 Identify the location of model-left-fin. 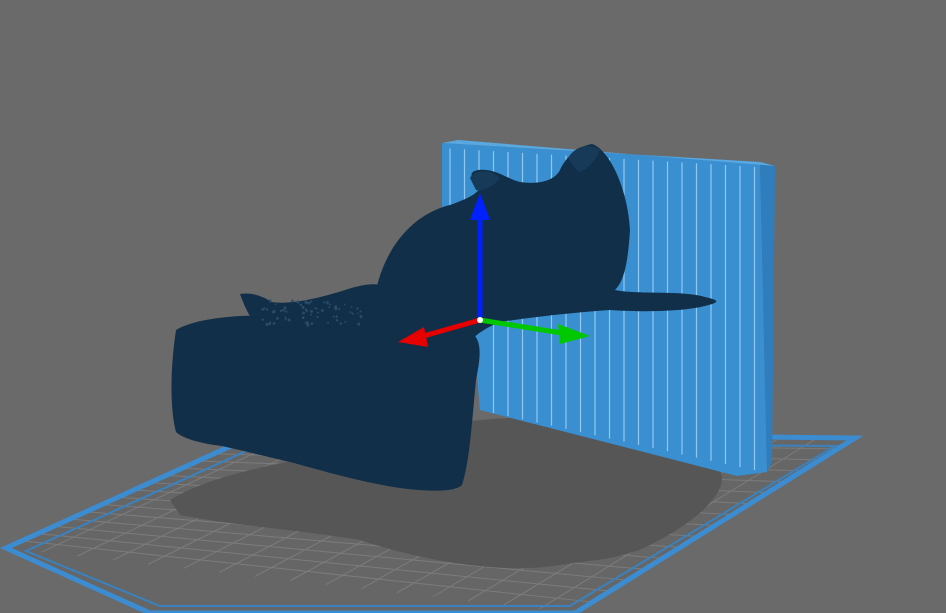
(310, 306).